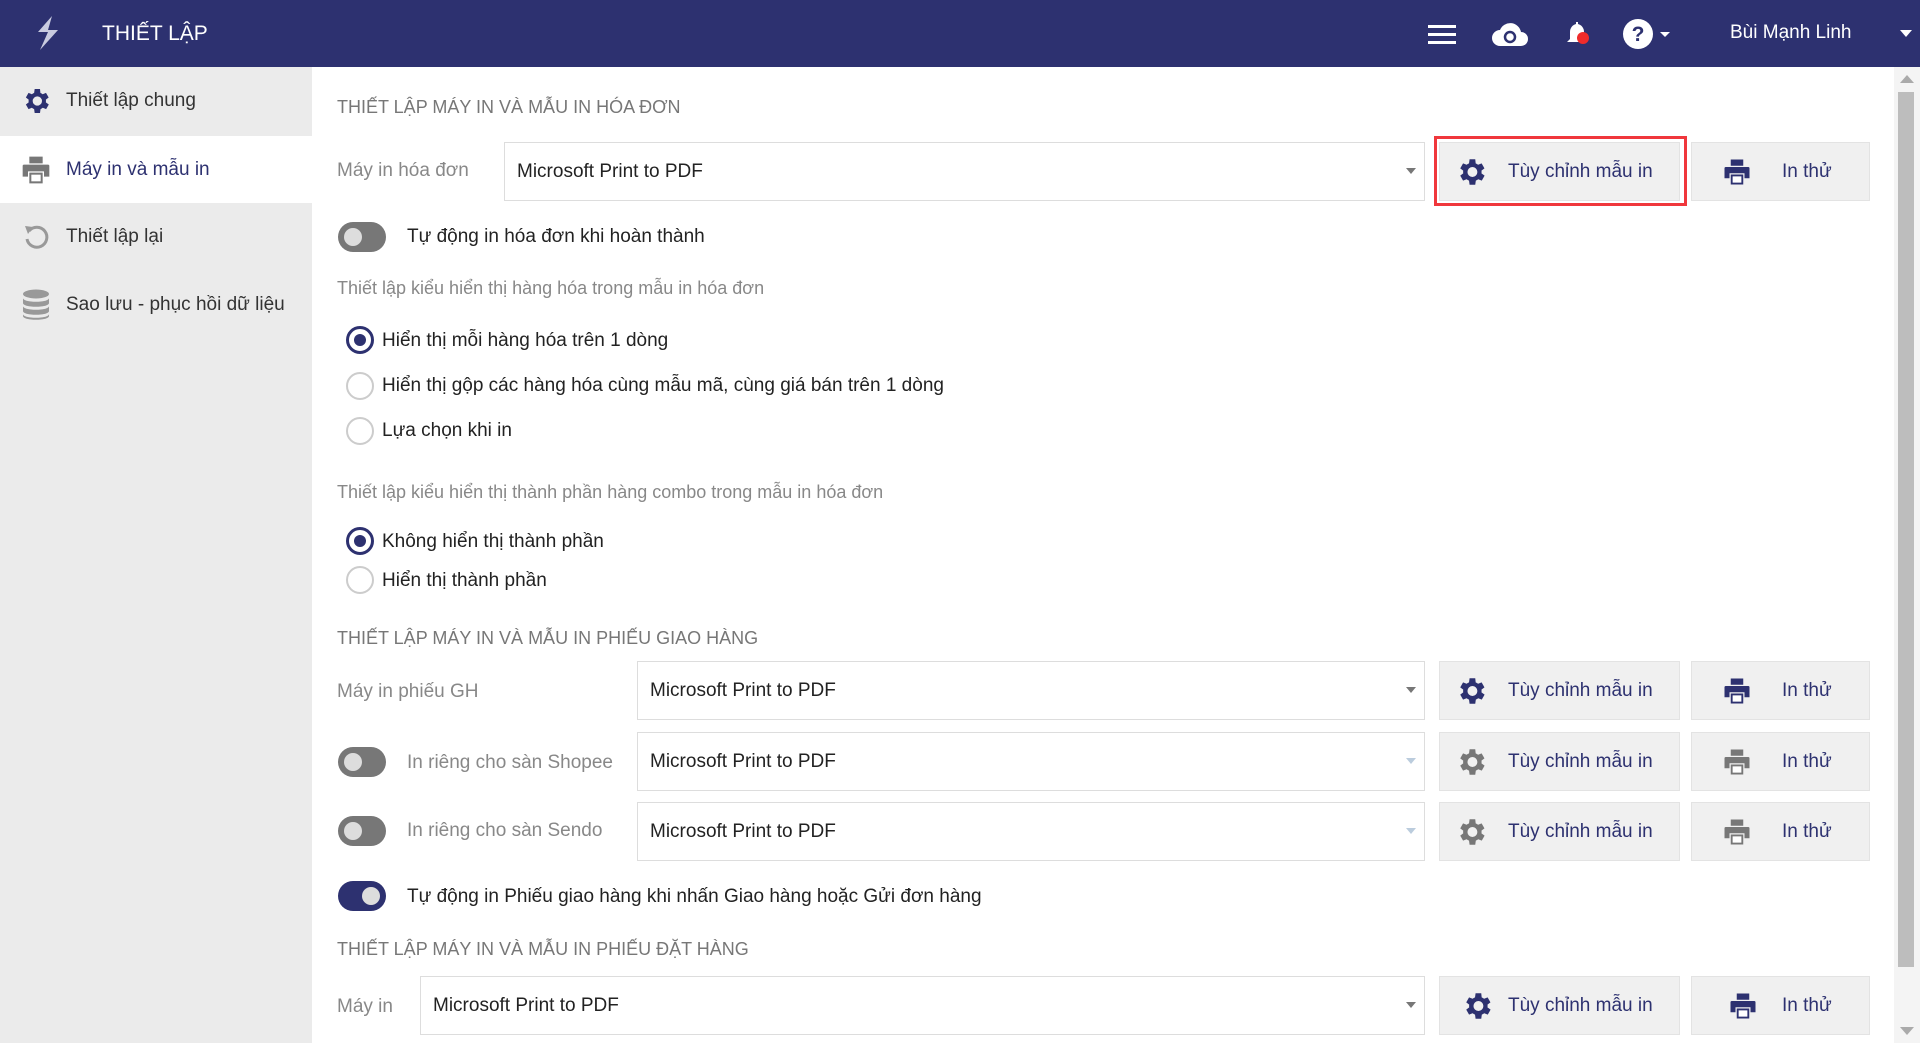 This screenshot has width=1920, height=1043. I want to click on auto-print-invoice-label: Tự động in hóa đơn khi hoàn thành, so click(556, 236).